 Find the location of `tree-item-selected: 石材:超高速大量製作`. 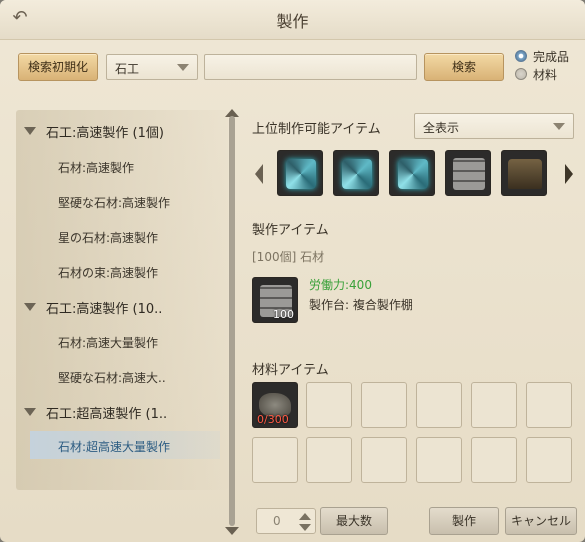

tree-item-selected: 石材:超高速大量製作 is located at coordinates (114, 446).